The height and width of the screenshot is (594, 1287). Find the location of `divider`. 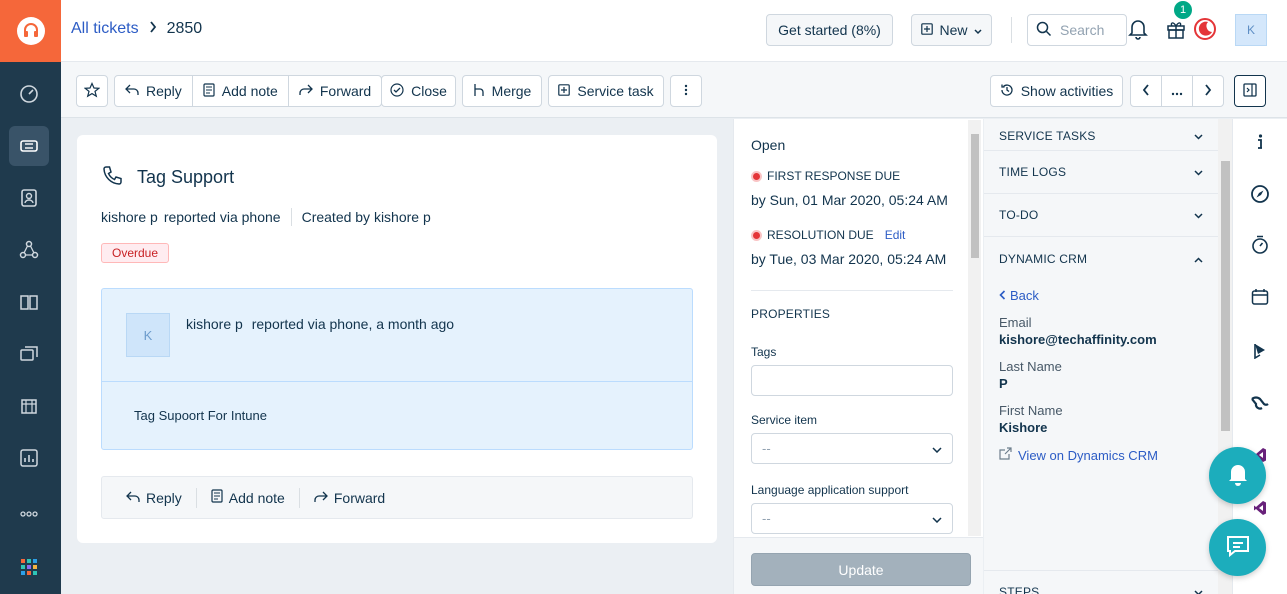

divider is located at coordinates (852, 290).